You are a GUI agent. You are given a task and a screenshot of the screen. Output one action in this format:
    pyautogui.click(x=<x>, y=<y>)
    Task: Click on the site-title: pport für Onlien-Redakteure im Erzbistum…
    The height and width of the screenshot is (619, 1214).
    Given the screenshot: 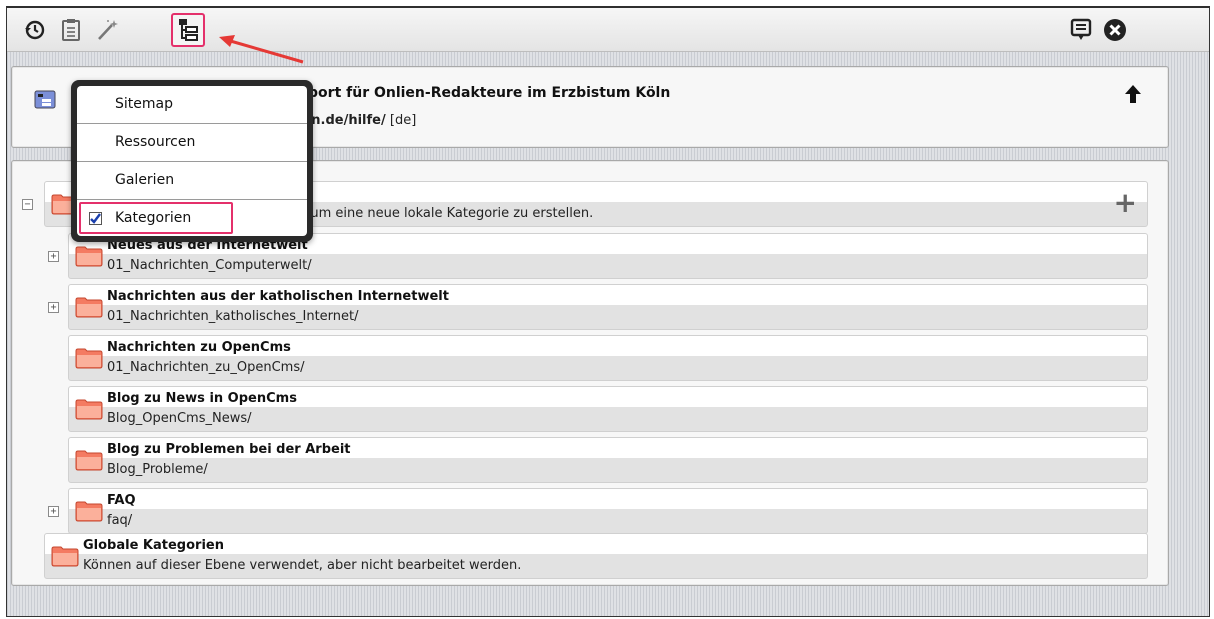 What is the action you would take?
    pyautogui.click(x=484, y=93)
    